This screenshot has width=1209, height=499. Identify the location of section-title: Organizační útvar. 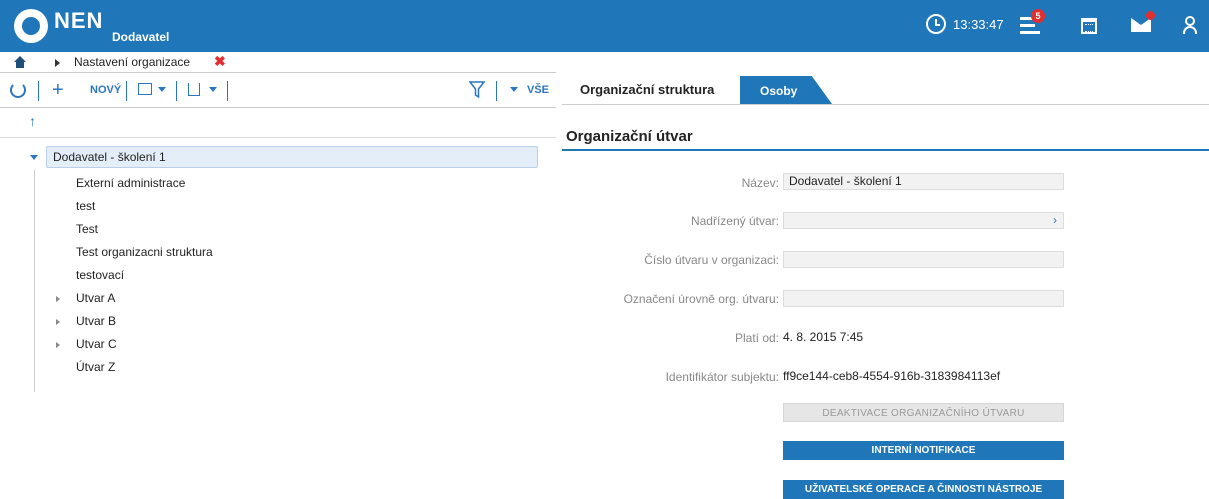
(629, 136).